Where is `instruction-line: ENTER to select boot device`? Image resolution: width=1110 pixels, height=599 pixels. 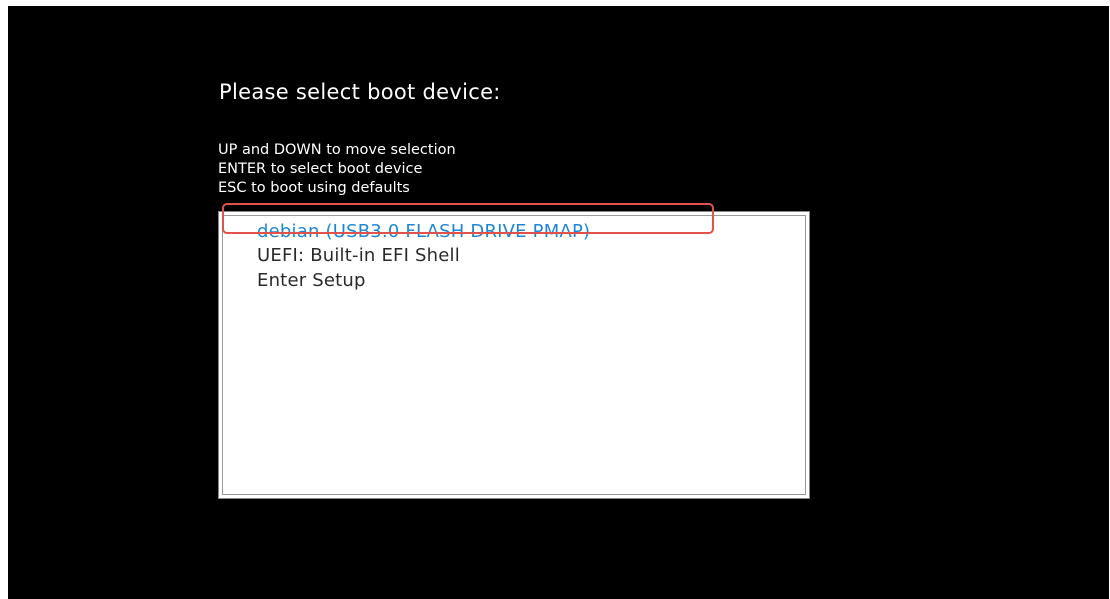
instruction-line: ENTER to select boot device is located at coordinates (320, 169).